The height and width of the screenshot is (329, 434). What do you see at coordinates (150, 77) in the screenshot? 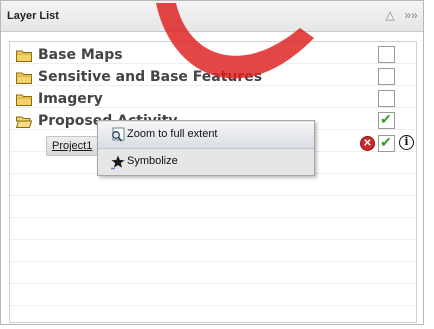
I see `layer-label: Sensitive and Base Features` at bounding box center [150, 77].